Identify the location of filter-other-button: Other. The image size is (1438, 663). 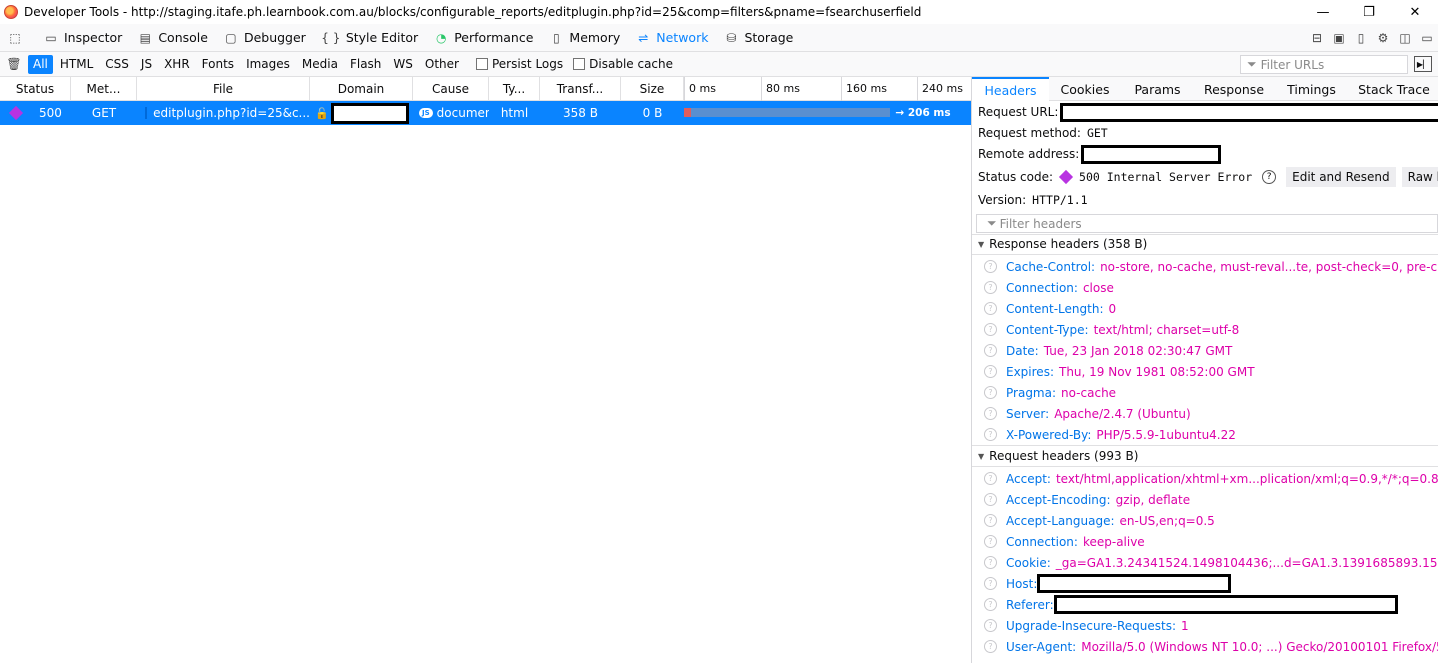
(442, 64).